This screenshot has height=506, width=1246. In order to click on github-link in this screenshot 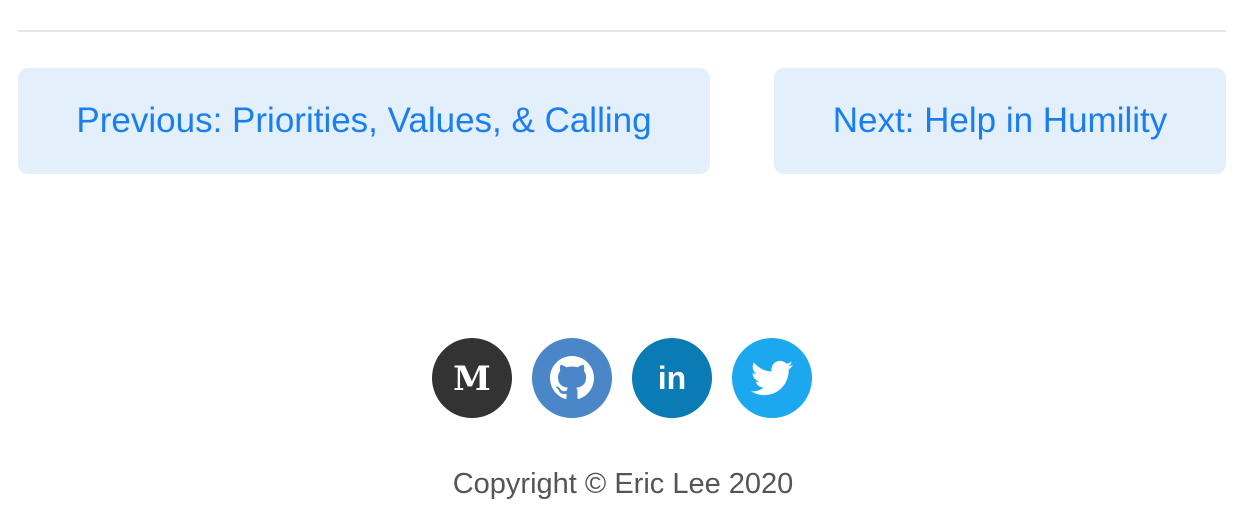, I will do `click(572, 378)`.